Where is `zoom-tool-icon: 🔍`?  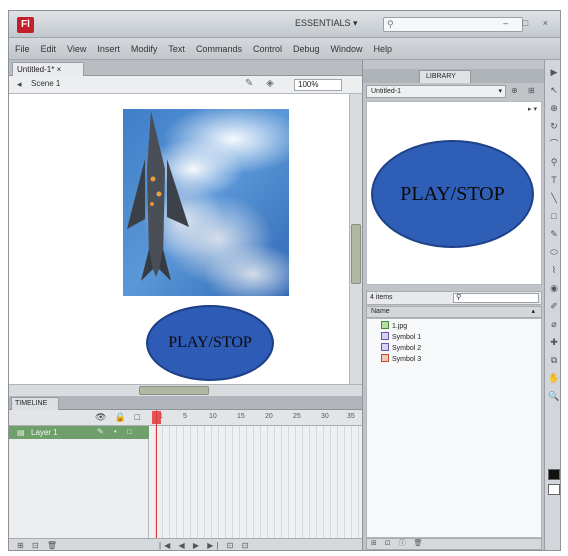 zoom-tool-icon: 🔍 is located at coordinates (554, 396).